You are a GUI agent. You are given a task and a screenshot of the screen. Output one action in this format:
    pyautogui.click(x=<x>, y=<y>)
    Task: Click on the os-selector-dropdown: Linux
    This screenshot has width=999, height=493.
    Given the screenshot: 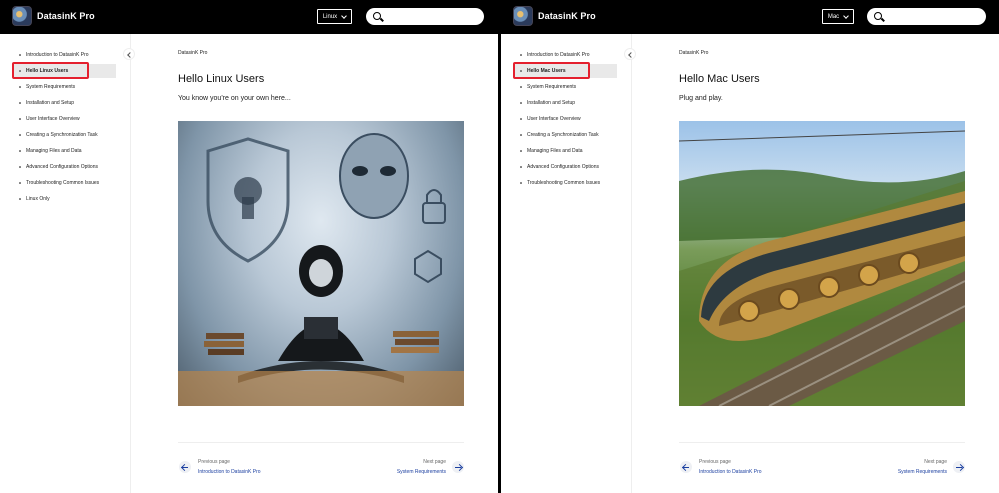 What is the action you would take?
    pyautogui.click(x=334, y=16)
    